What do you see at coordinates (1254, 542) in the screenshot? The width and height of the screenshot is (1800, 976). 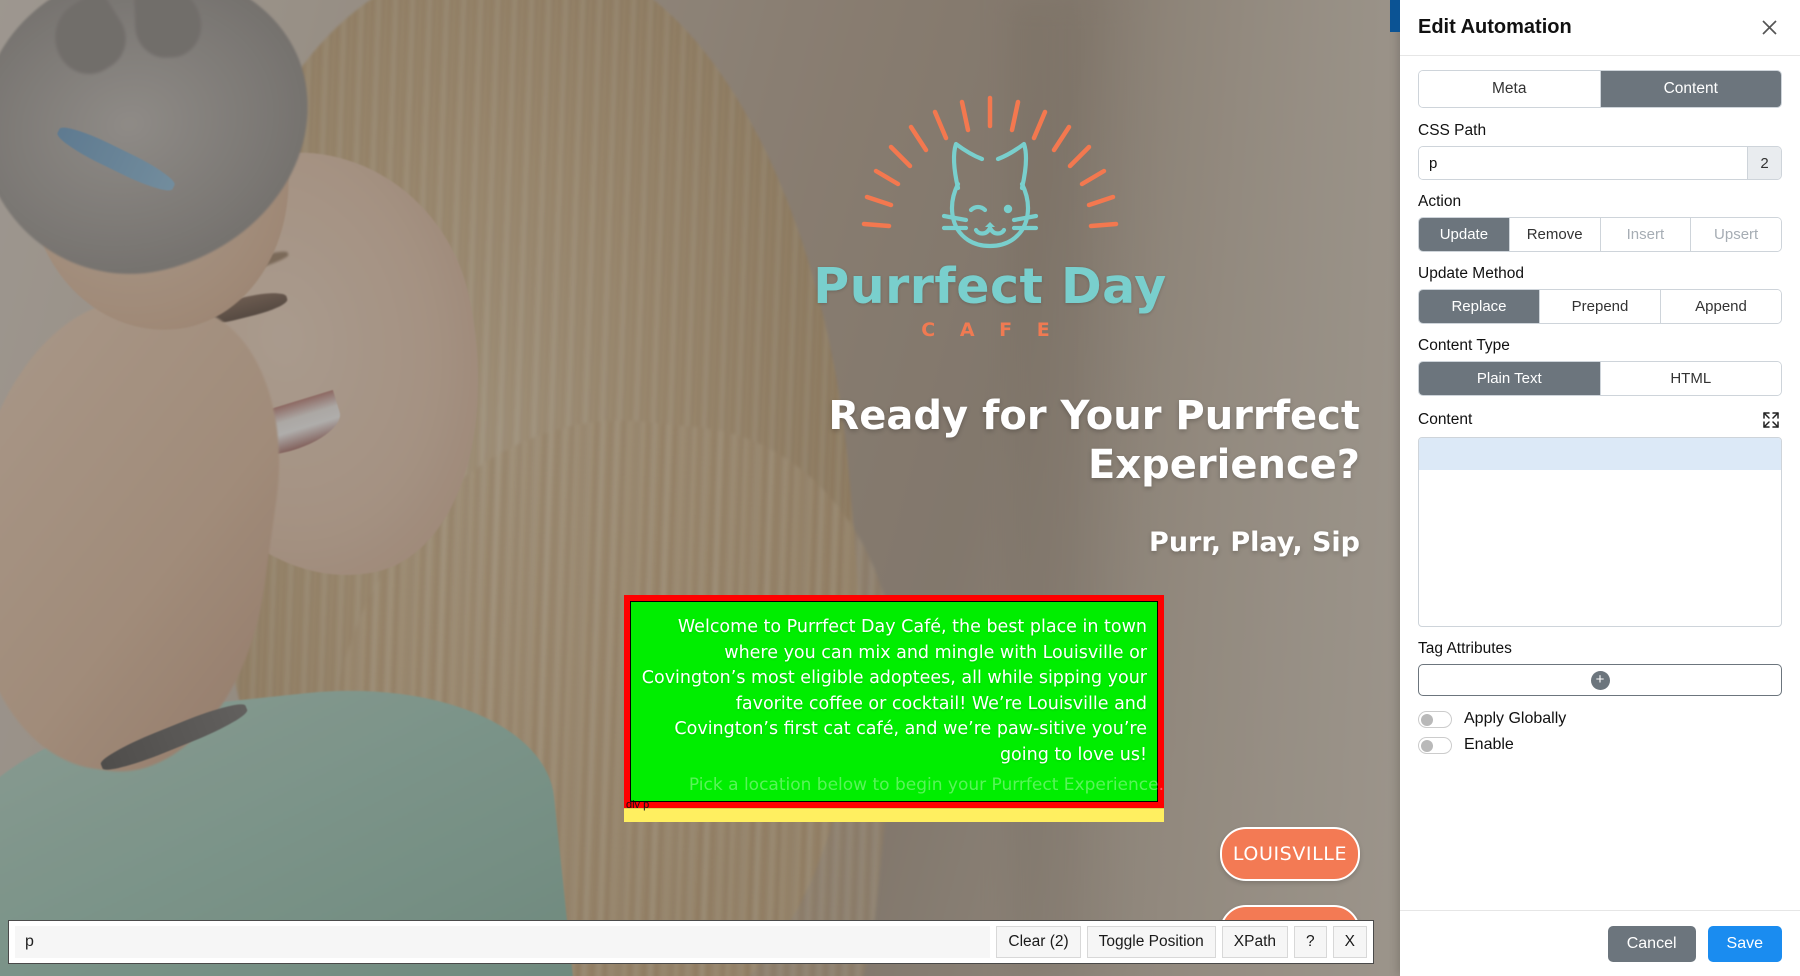 I see `hero-subheading: Purr, Play, Sip` at bounding box center [1254, 542].